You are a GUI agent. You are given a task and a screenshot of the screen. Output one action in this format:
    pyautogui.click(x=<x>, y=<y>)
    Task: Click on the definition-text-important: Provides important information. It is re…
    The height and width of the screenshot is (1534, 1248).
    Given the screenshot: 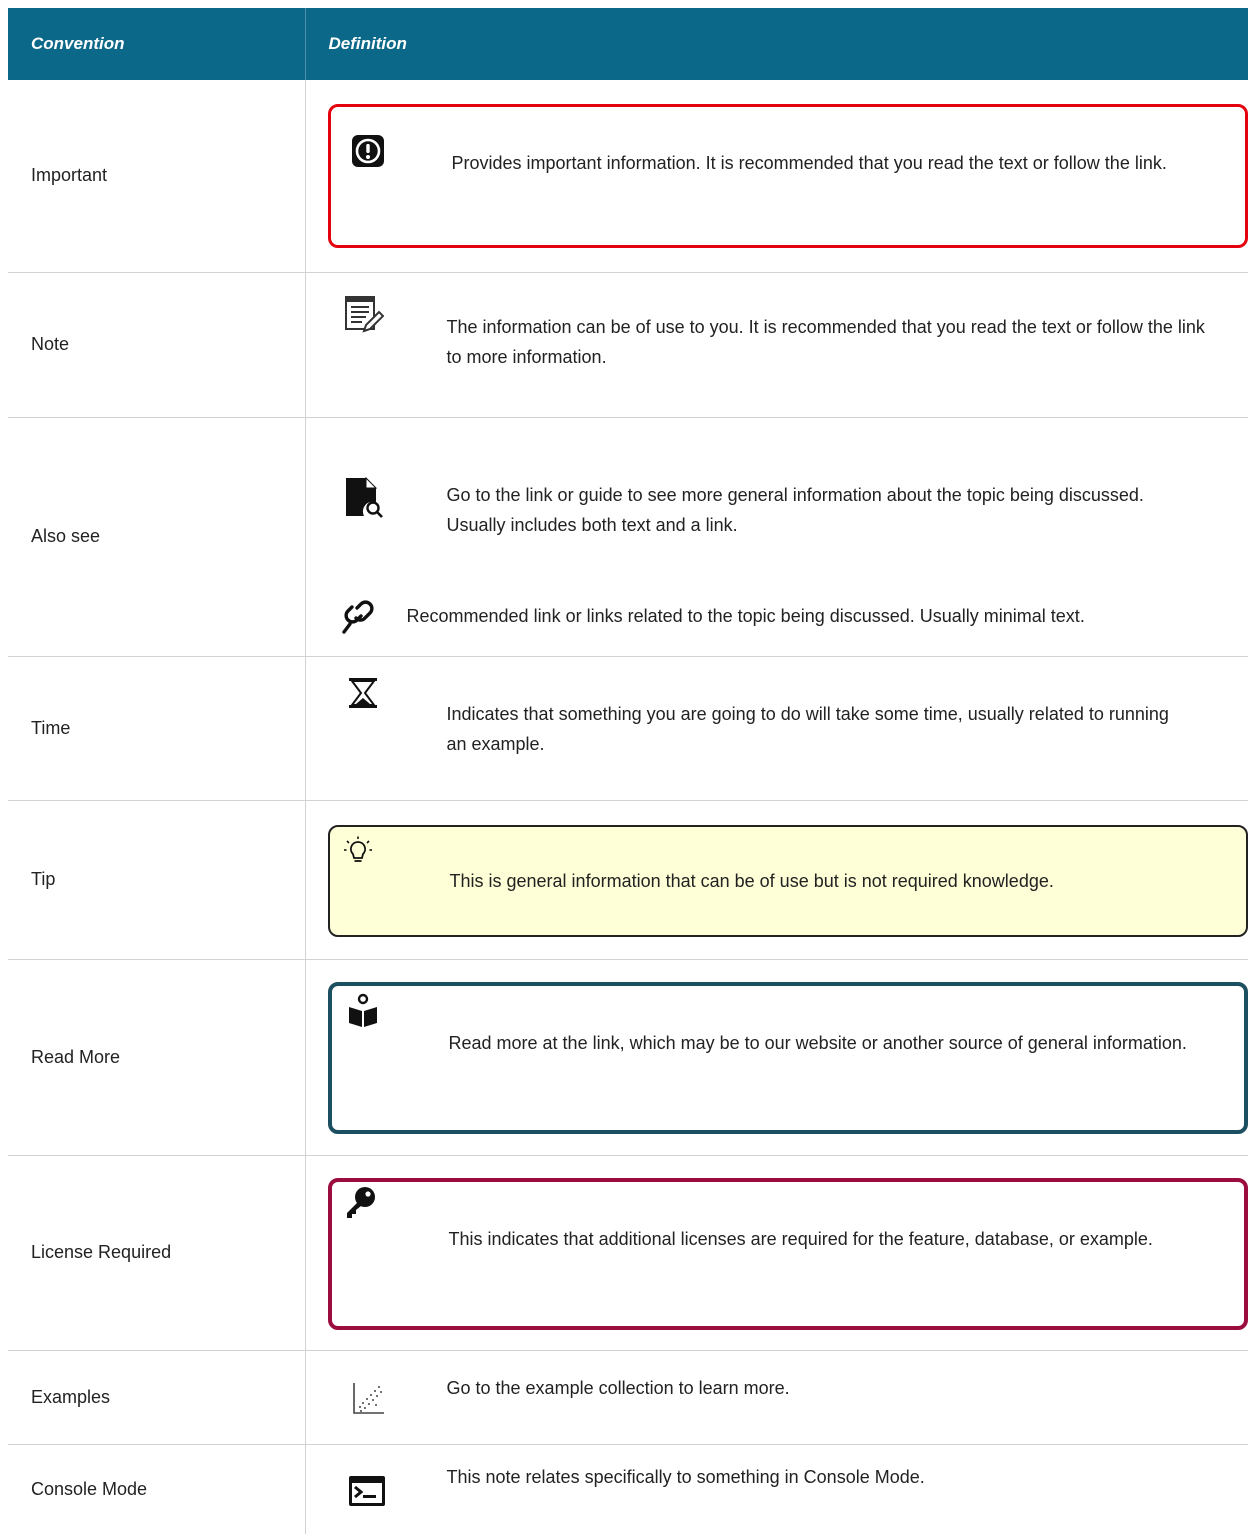 What is the action you would take?
    pyautogui.click(x=812, y=163)
    